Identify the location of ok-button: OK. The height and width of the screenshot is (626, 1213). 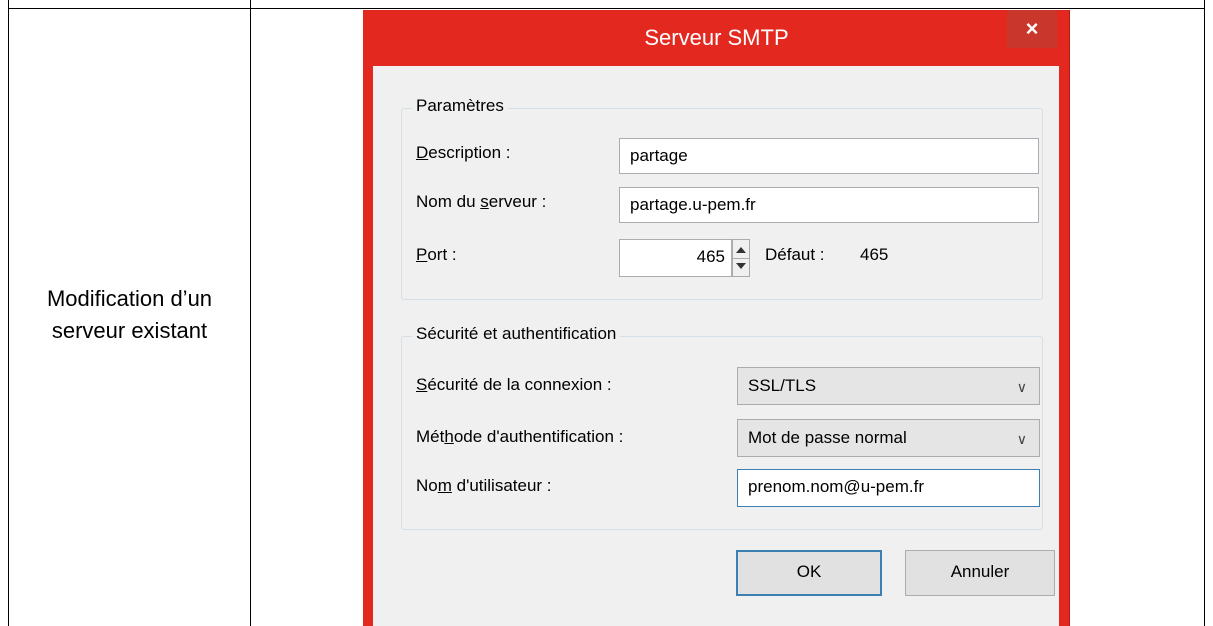
(809, 573).